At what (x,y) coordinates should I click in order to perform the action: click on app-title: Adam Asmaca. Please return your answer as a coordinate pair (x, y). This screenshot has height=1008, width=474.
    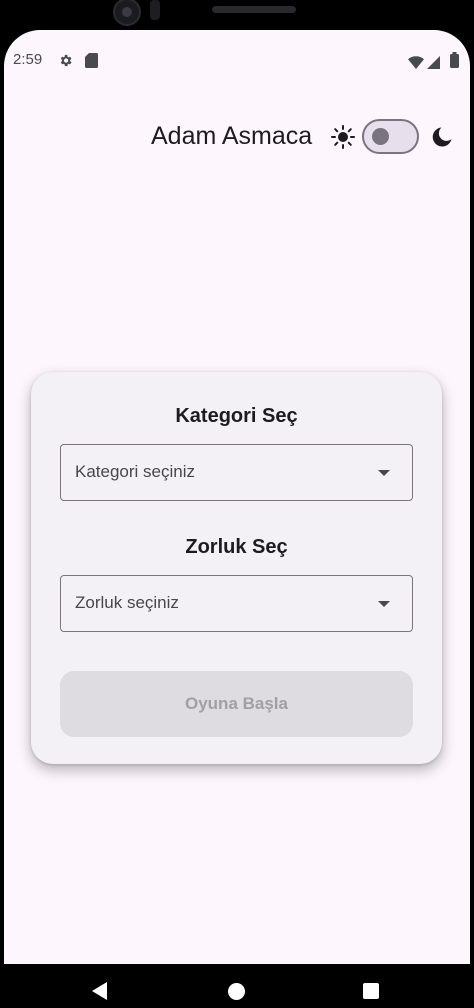
    Looking at the image, I should click on (232, 136).